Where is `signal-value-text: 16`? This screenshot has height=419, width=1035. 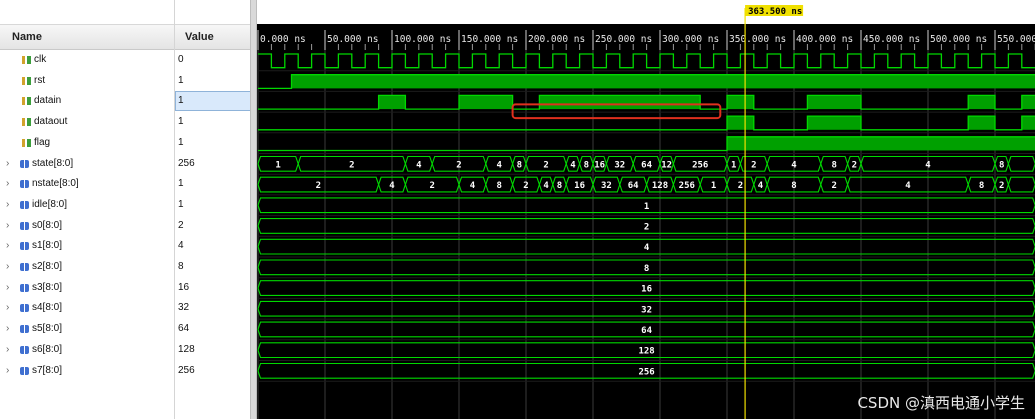 signal-value-text: 16 is located at coordinates (184, 287).